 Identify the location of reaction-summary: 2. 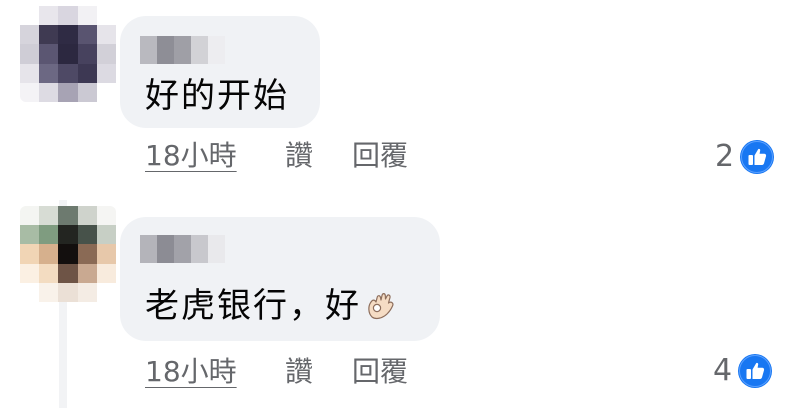
(745, 156).